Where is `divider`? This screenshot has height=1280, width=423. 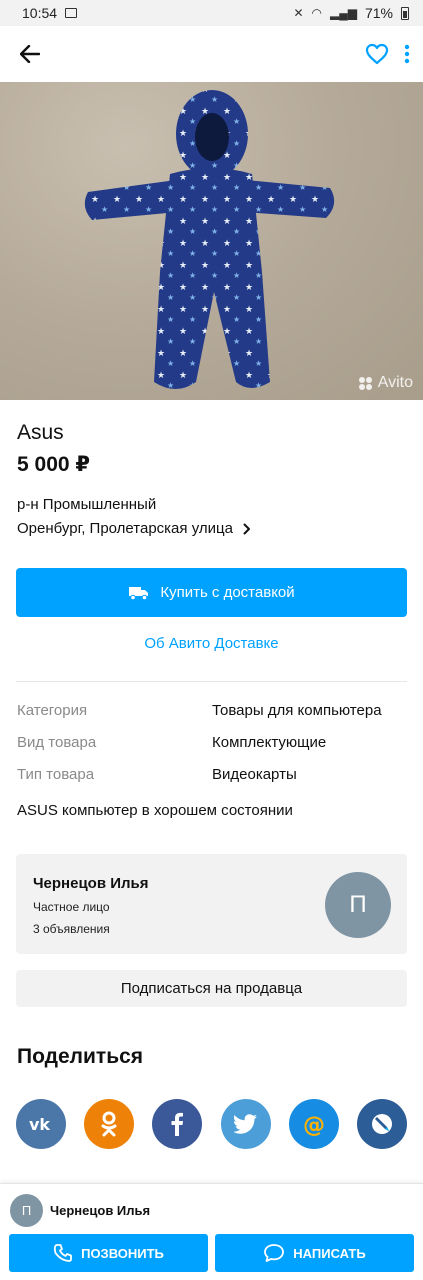
divider is located at coordinates (211, 681).